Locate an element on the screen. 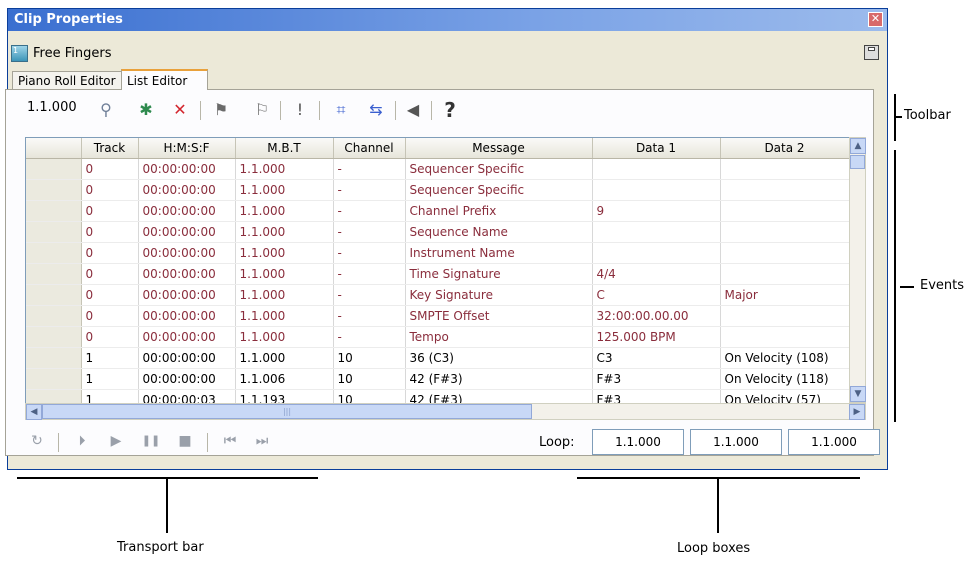 The width and height of the screenshot is (976, 561). column-header: M.B.T is located at coordinates (284, 148).